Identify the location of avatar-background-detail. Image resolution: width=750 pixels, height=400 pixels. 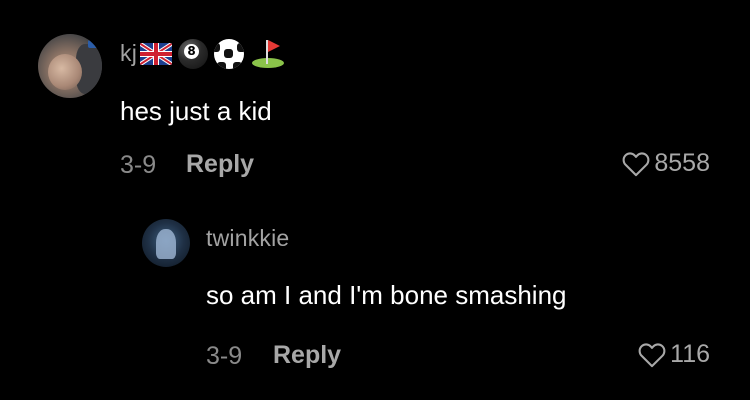
(93, 44).